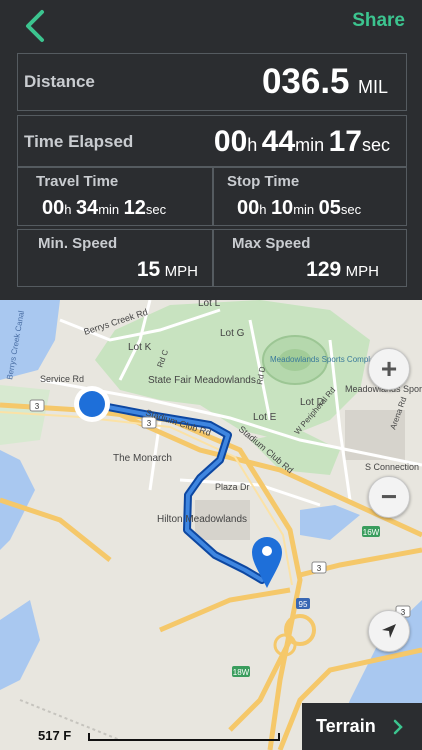 This screenshot has height=750, width=422. What do you see at coordinates (202, 380) in the screenshot?
I see `map-label-state-fair: State Fair Meadowlands` at bounding box center [202, 380].